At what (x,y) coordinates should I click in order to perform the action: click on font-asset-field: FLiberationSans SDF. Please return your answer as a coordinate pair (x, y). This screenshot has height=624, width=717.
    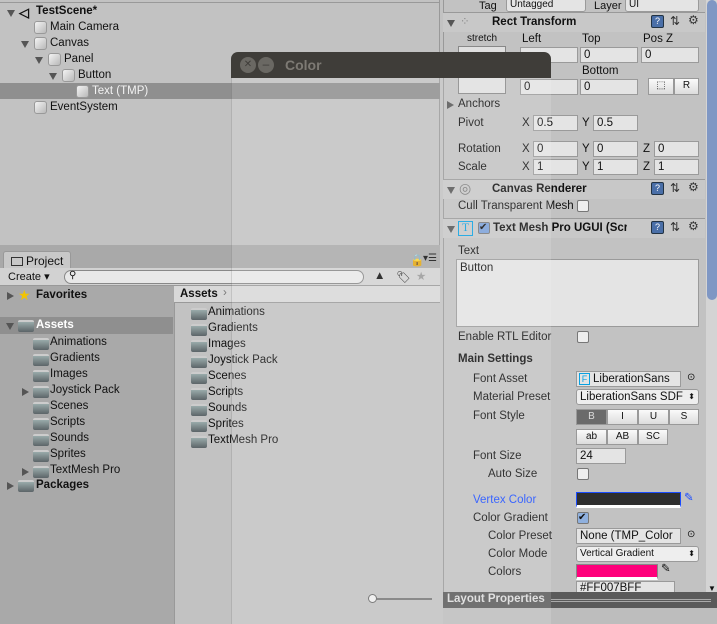
    Looking at the image, I should click on (628, 379).